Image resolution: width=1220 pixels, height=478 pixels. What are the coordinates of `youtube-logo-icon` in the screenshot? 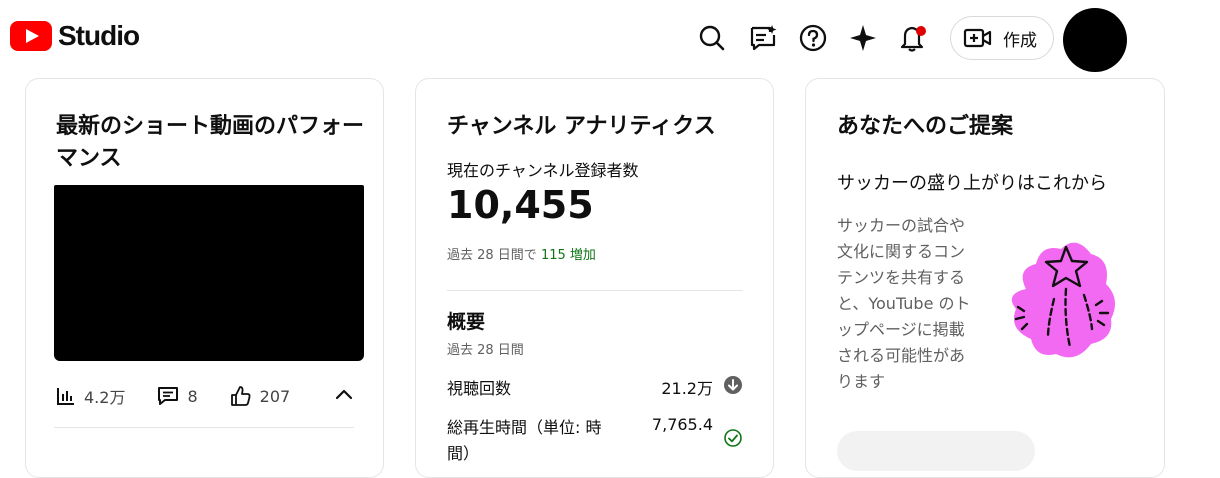 It's located at (31, 36).